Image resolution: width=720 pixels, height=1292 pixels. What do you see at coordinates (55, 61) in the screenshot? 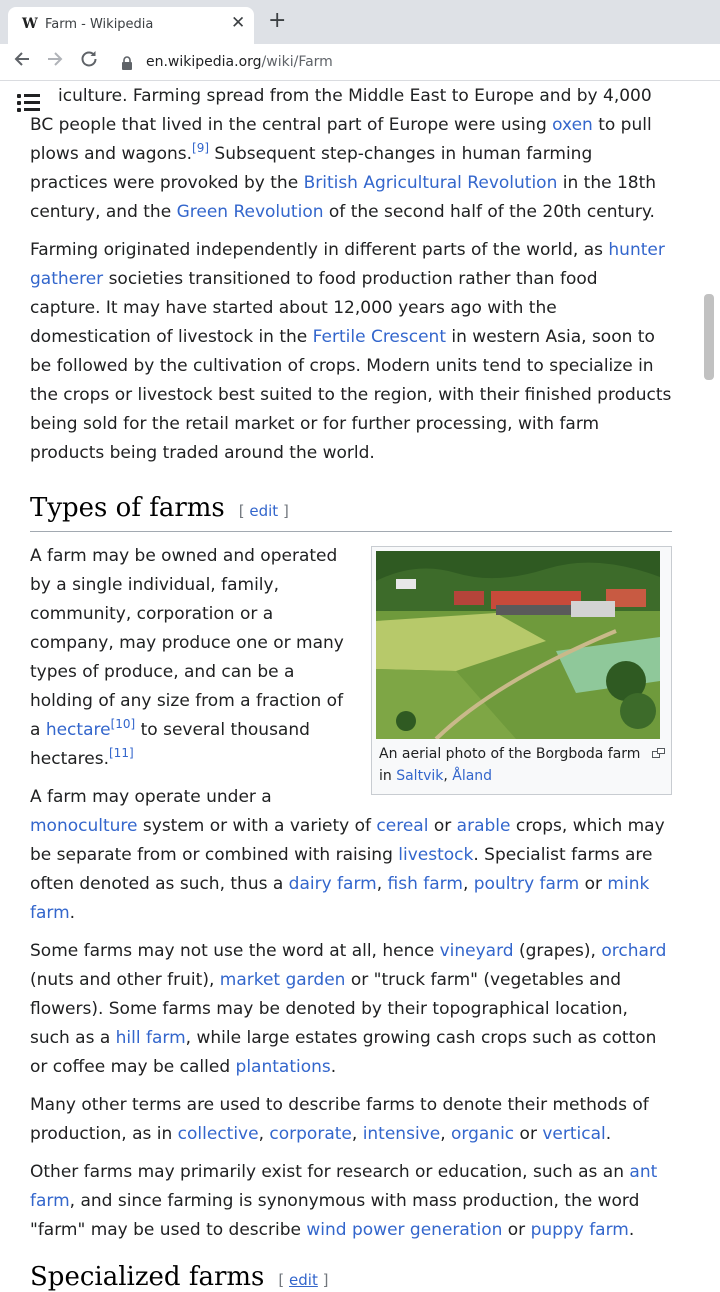
I see `forward-arrow-icon` at bounding box center [55, 61].